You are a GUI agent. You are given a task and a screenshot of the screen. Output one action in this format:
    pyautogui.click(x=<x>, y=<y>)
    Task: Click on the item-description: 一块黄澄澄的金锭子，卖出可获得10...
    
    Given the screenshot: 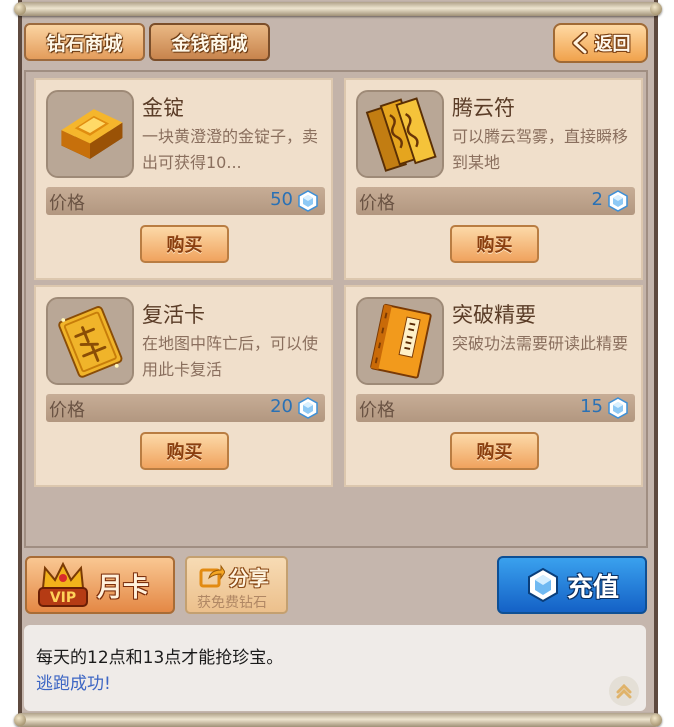 What is the action you would take?
    pyautogui.click(x=230, y=149)
    